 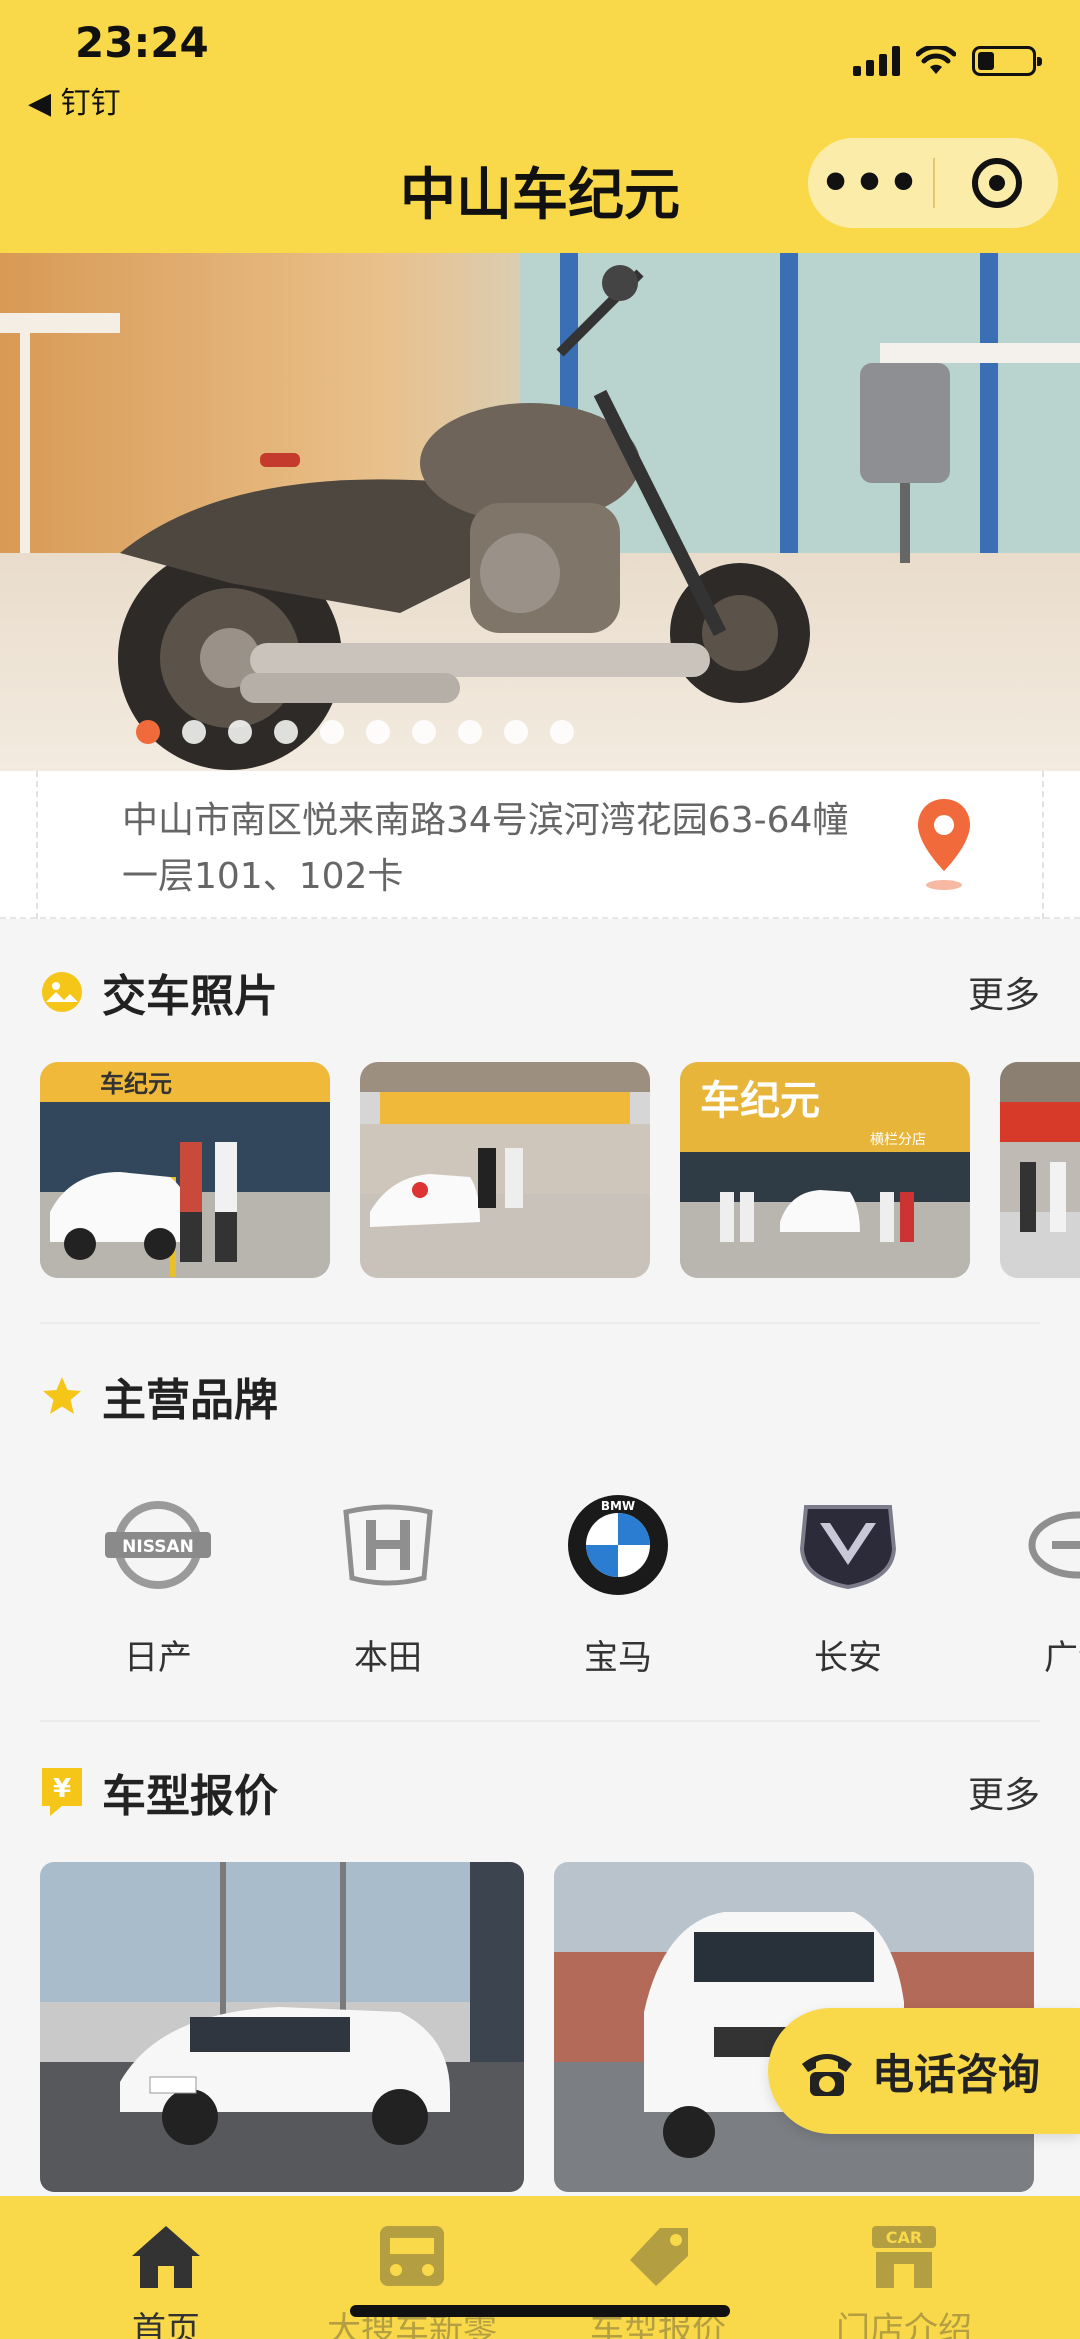 I want to click on delivery-photo: 车纪元, so click(x=185, y=1170).